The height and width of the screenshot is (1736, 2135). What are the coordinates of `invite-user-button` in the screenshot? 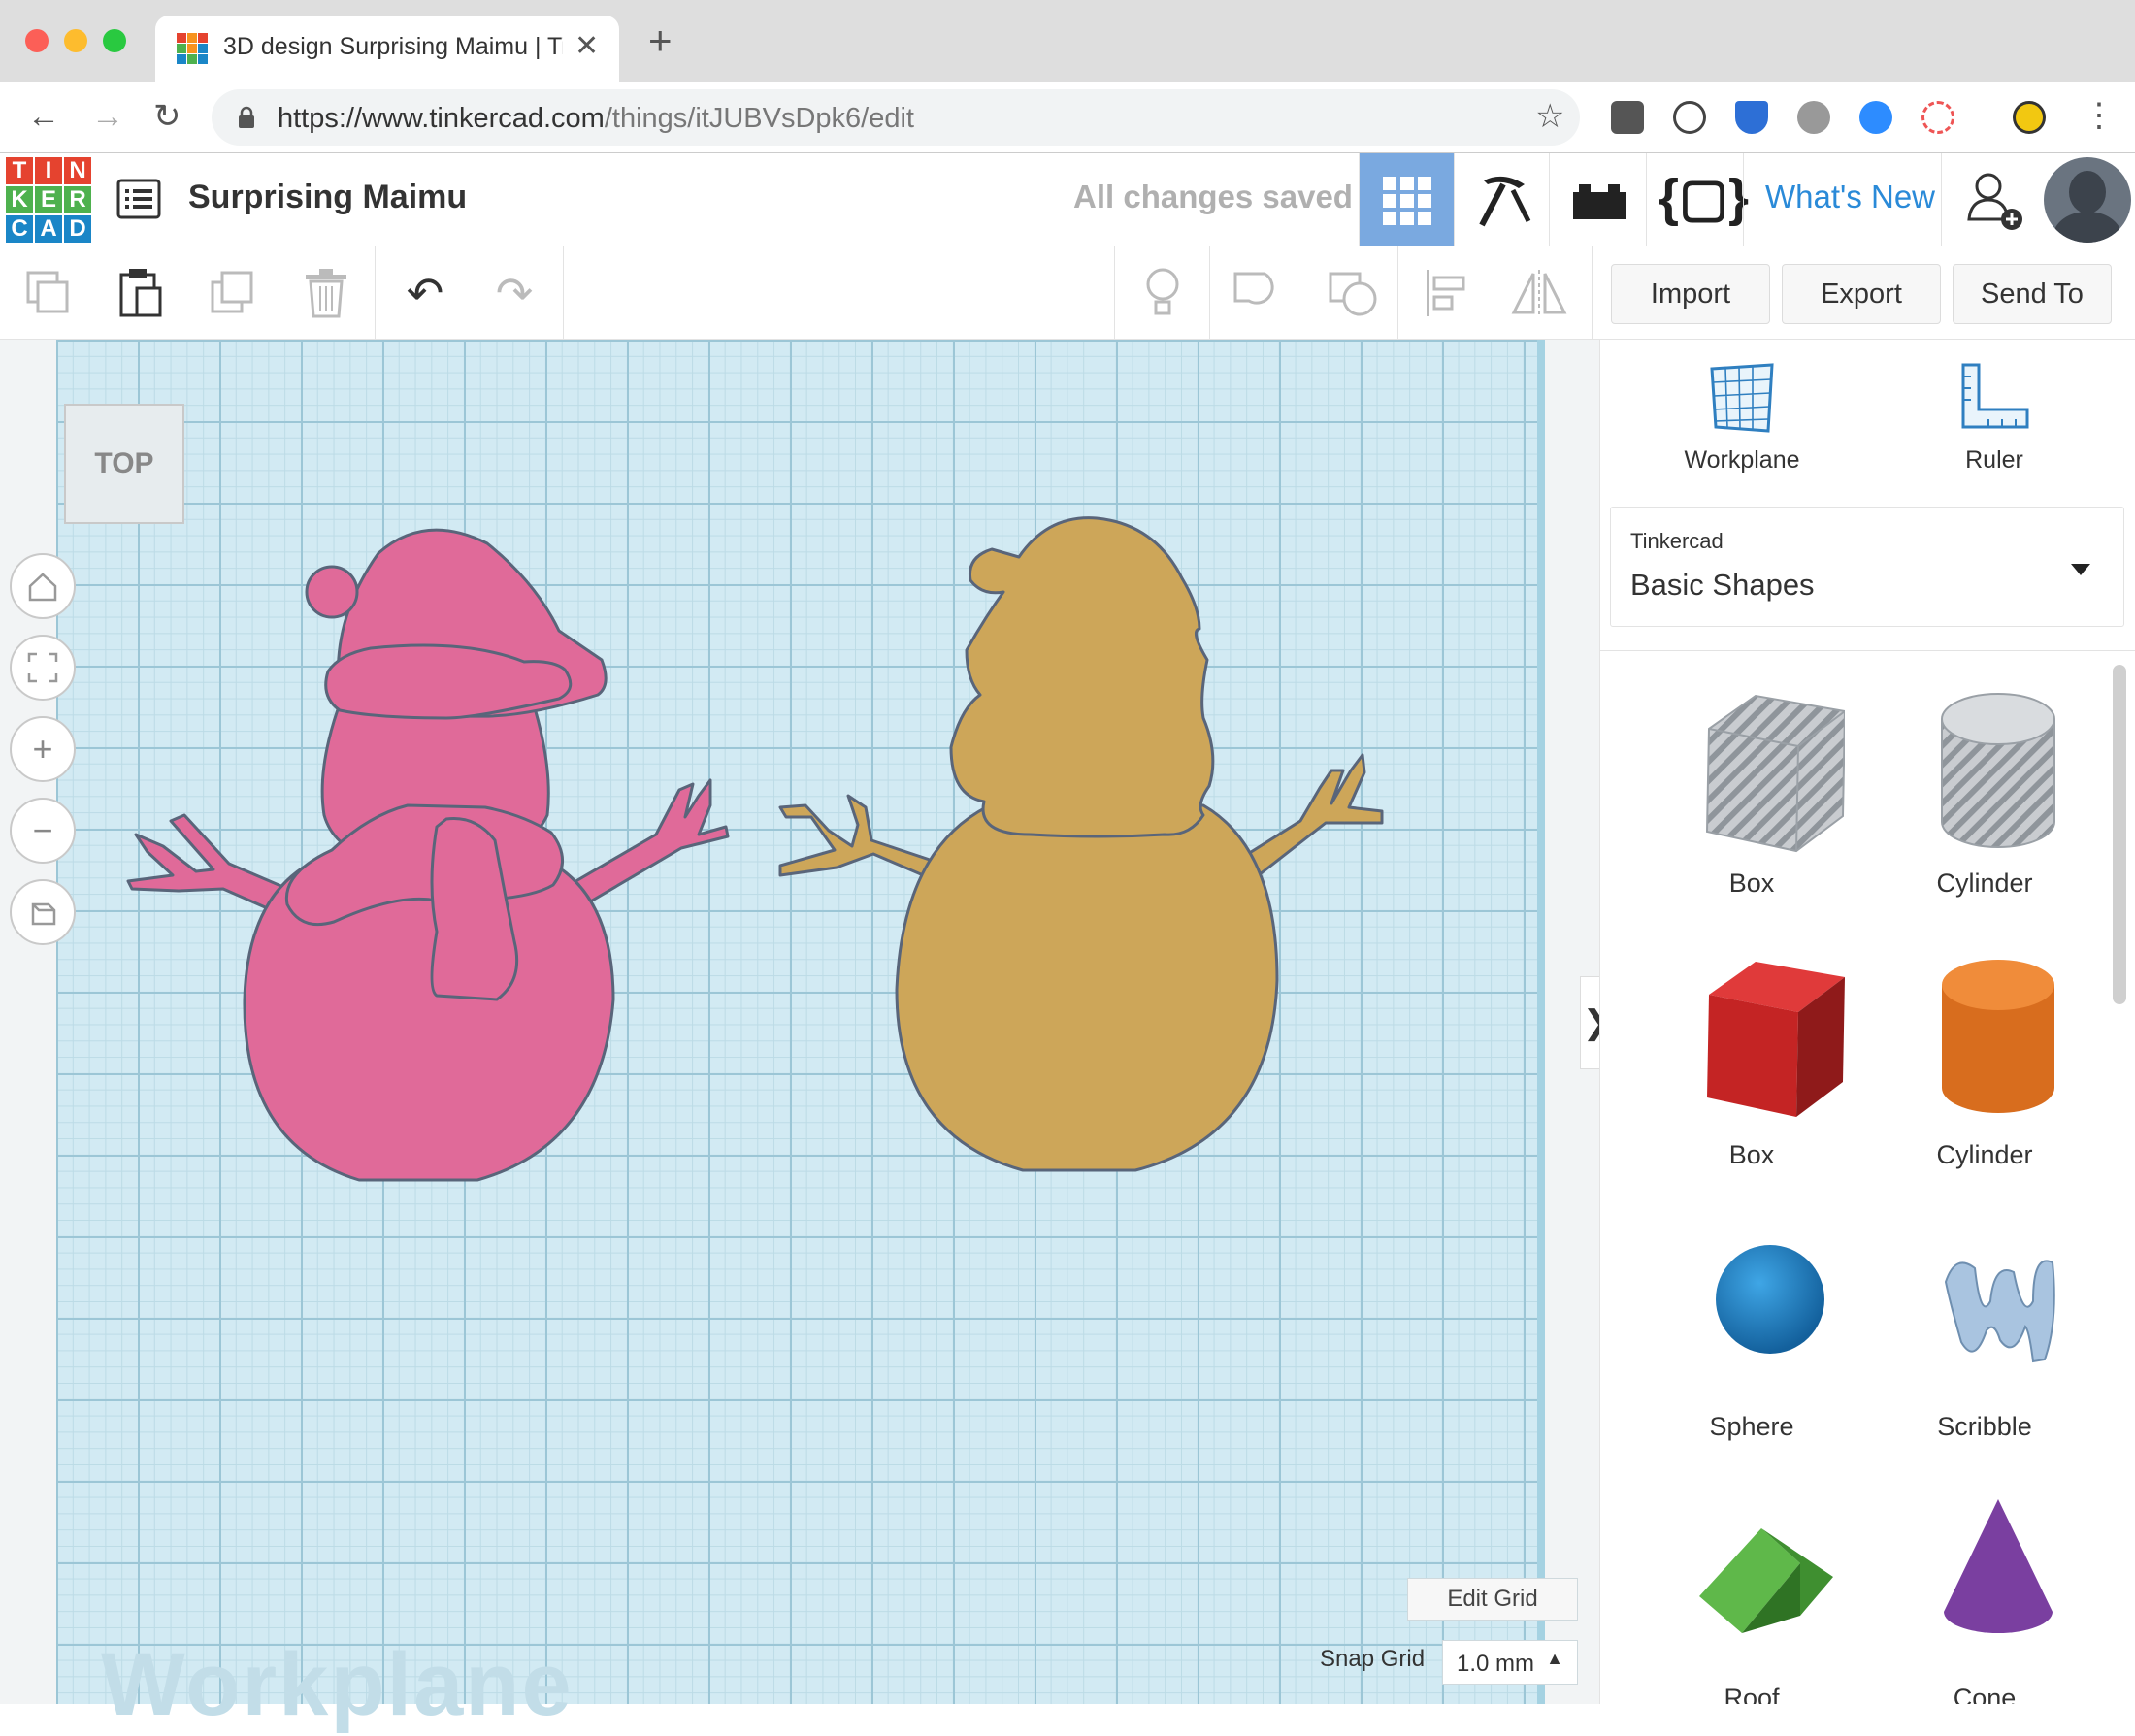 It's located at (1989, 199).